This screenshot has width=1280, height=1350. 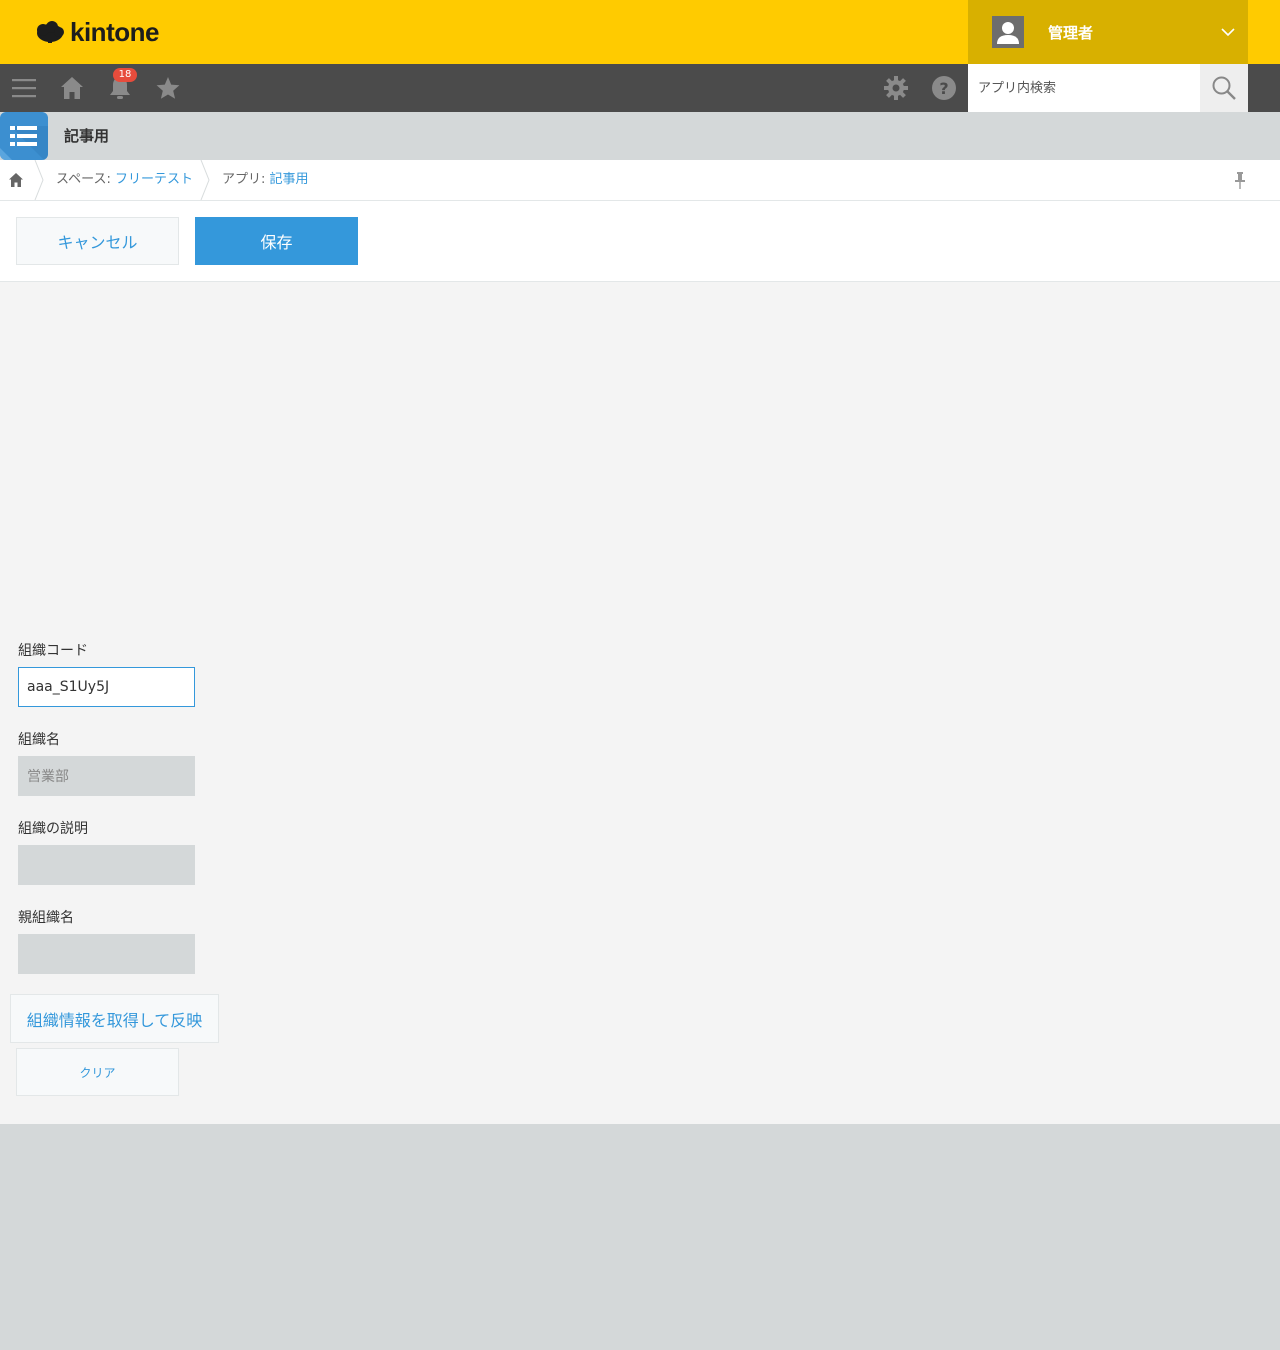 What do you see at coordinates (85, 179) in the screenshot?
I see `breadcrumb-space-prefix: スペース:` at bounding box center [85, 179].